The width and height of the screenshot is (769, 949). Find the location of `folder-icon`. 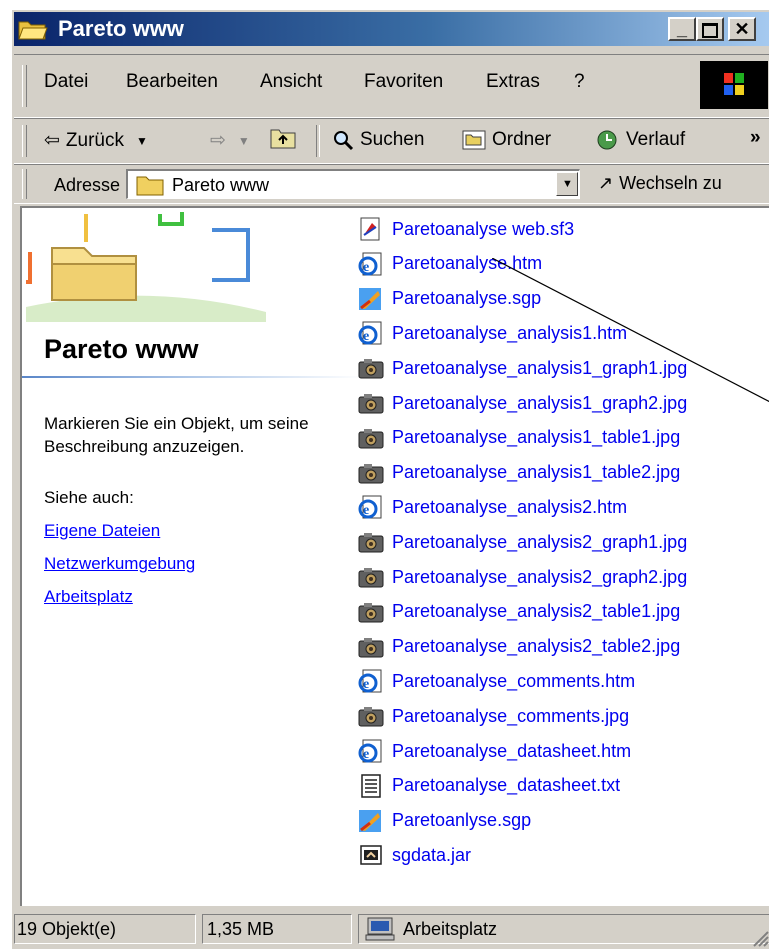

folder-icon is located at coordinates (150, 186).